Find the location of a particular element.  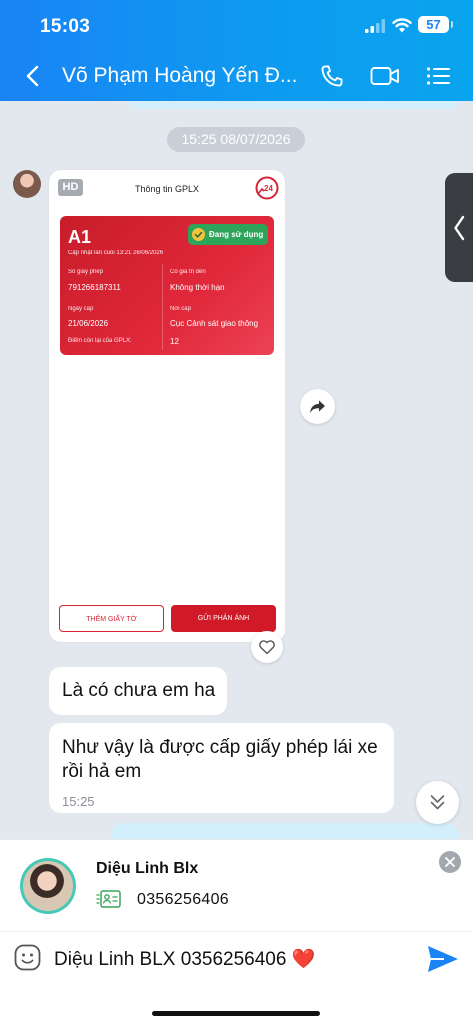

react-heart-button is located at coordinates (267, 647).